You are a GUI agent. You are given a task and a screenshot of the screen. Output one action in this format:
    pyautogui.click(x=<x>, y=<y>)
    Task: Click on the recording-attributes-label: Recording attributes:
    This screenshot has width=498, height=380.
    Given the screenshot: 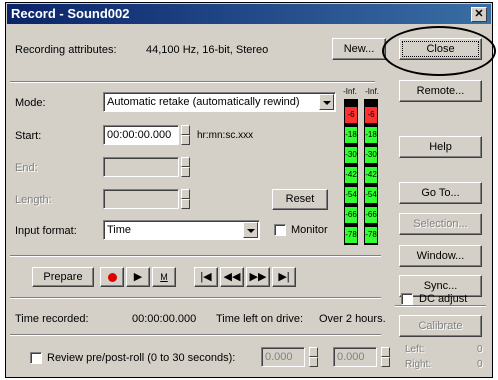 What is the action you would take?
    pyautogui.click(x=66, y=50)
    